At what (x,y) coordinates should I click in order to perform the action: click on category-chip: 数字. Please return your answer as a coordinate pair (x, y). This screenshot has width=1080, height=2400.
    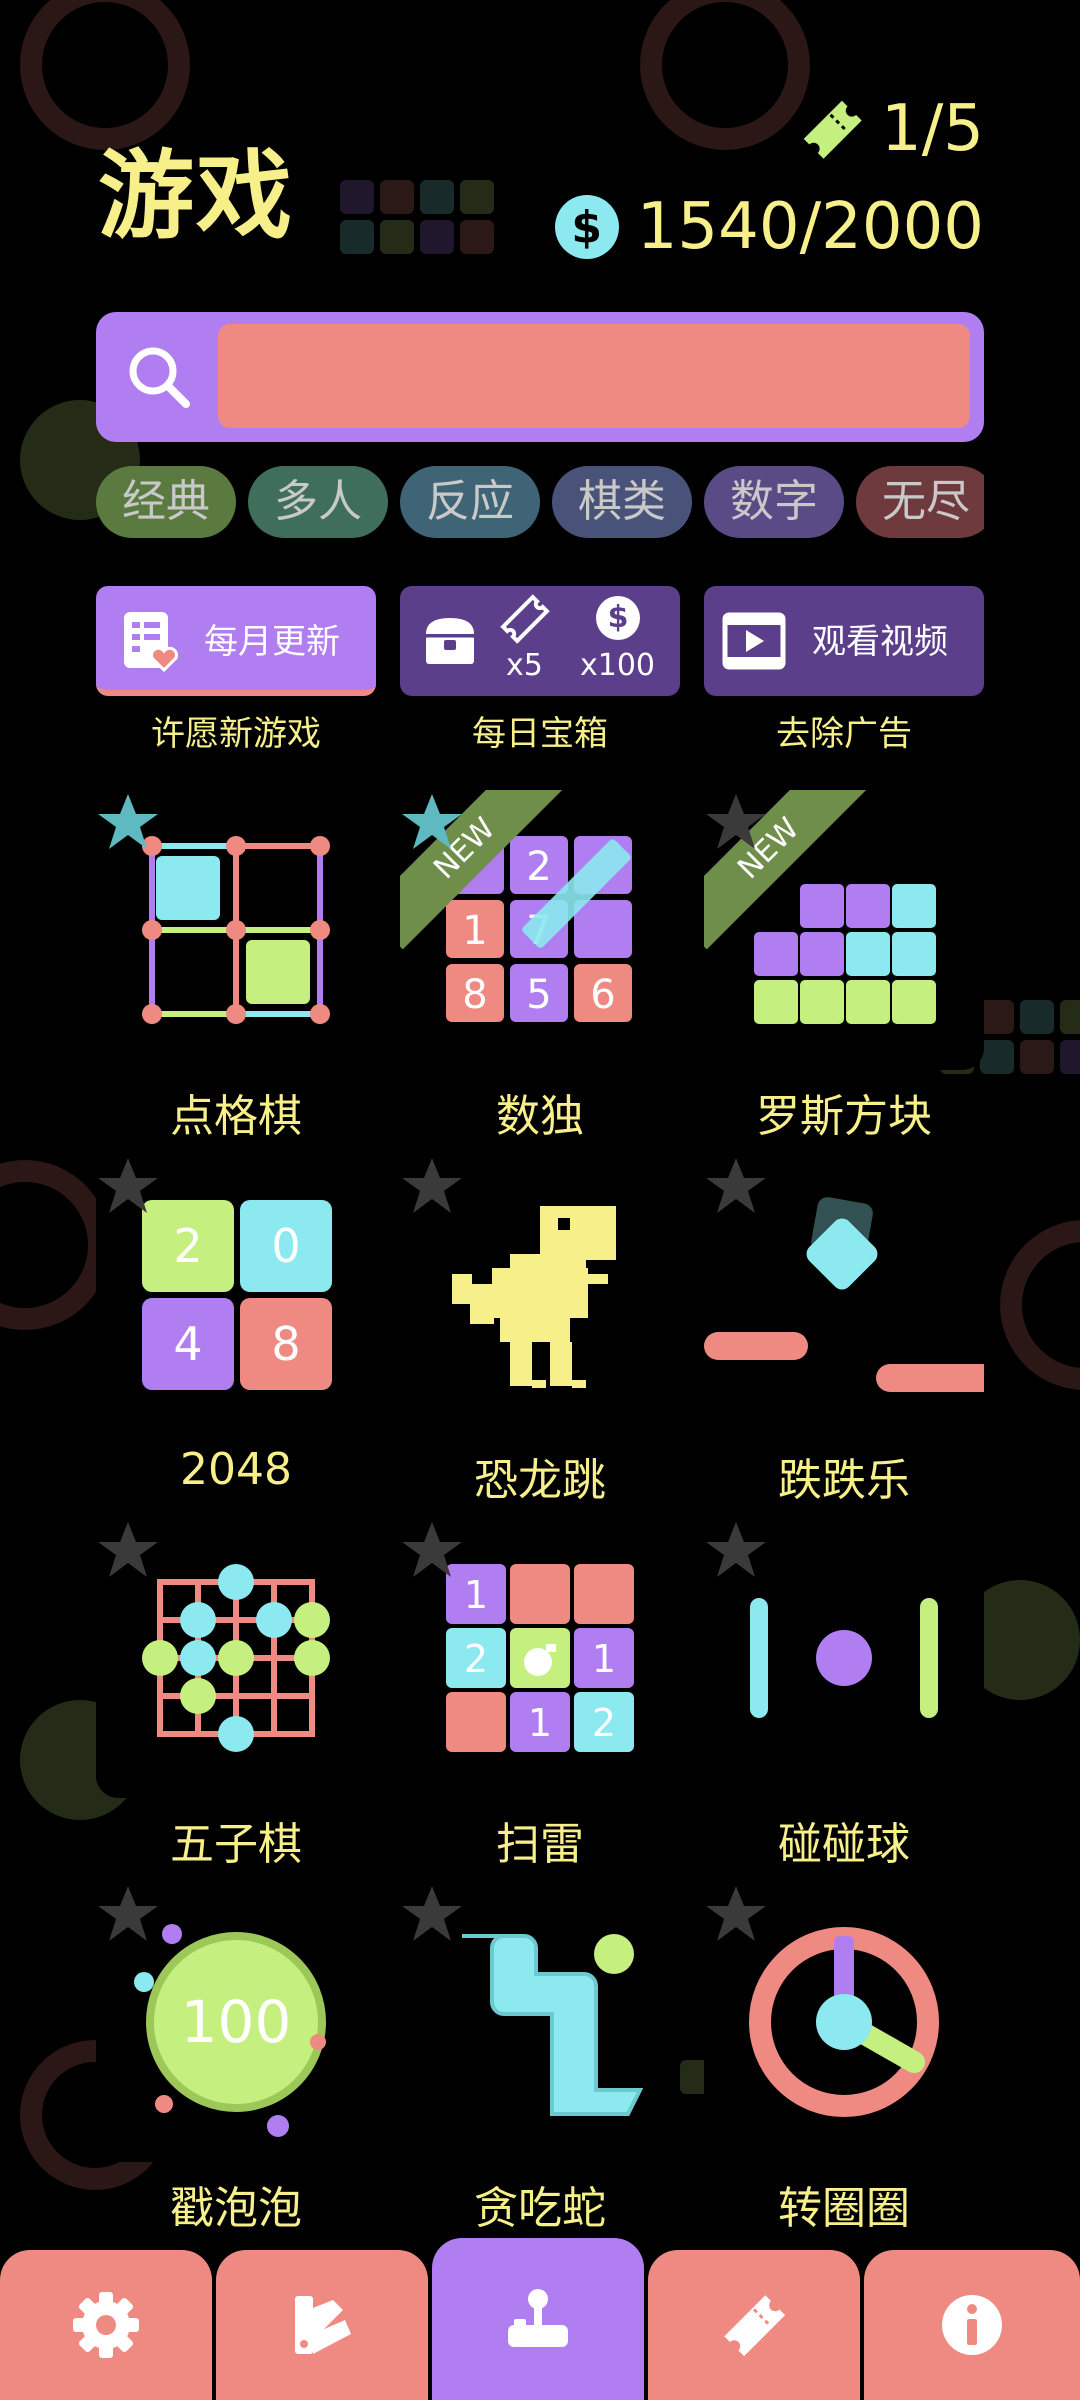
    Looking at the image, I should click on (774, 502).